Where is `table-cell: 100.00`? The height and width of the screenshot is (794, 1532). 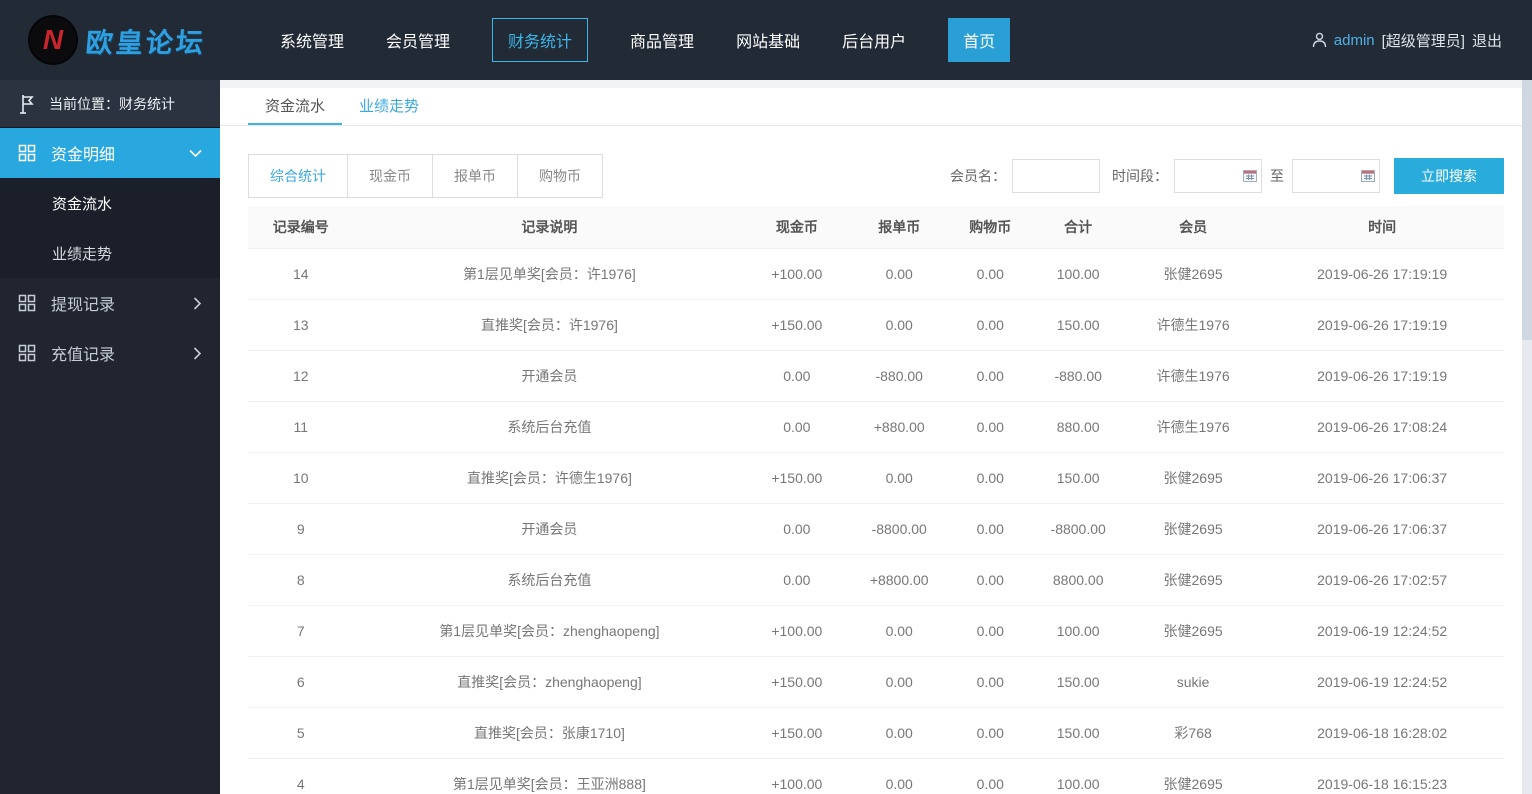 table-cell: 100.00 is located at coordinates (1078, 776).